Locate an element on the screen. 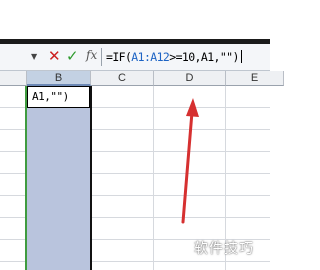 Image resolution: width=320 pixels, height=270 pixels. annotation-arrow-head is located at coordinates (192, 107).